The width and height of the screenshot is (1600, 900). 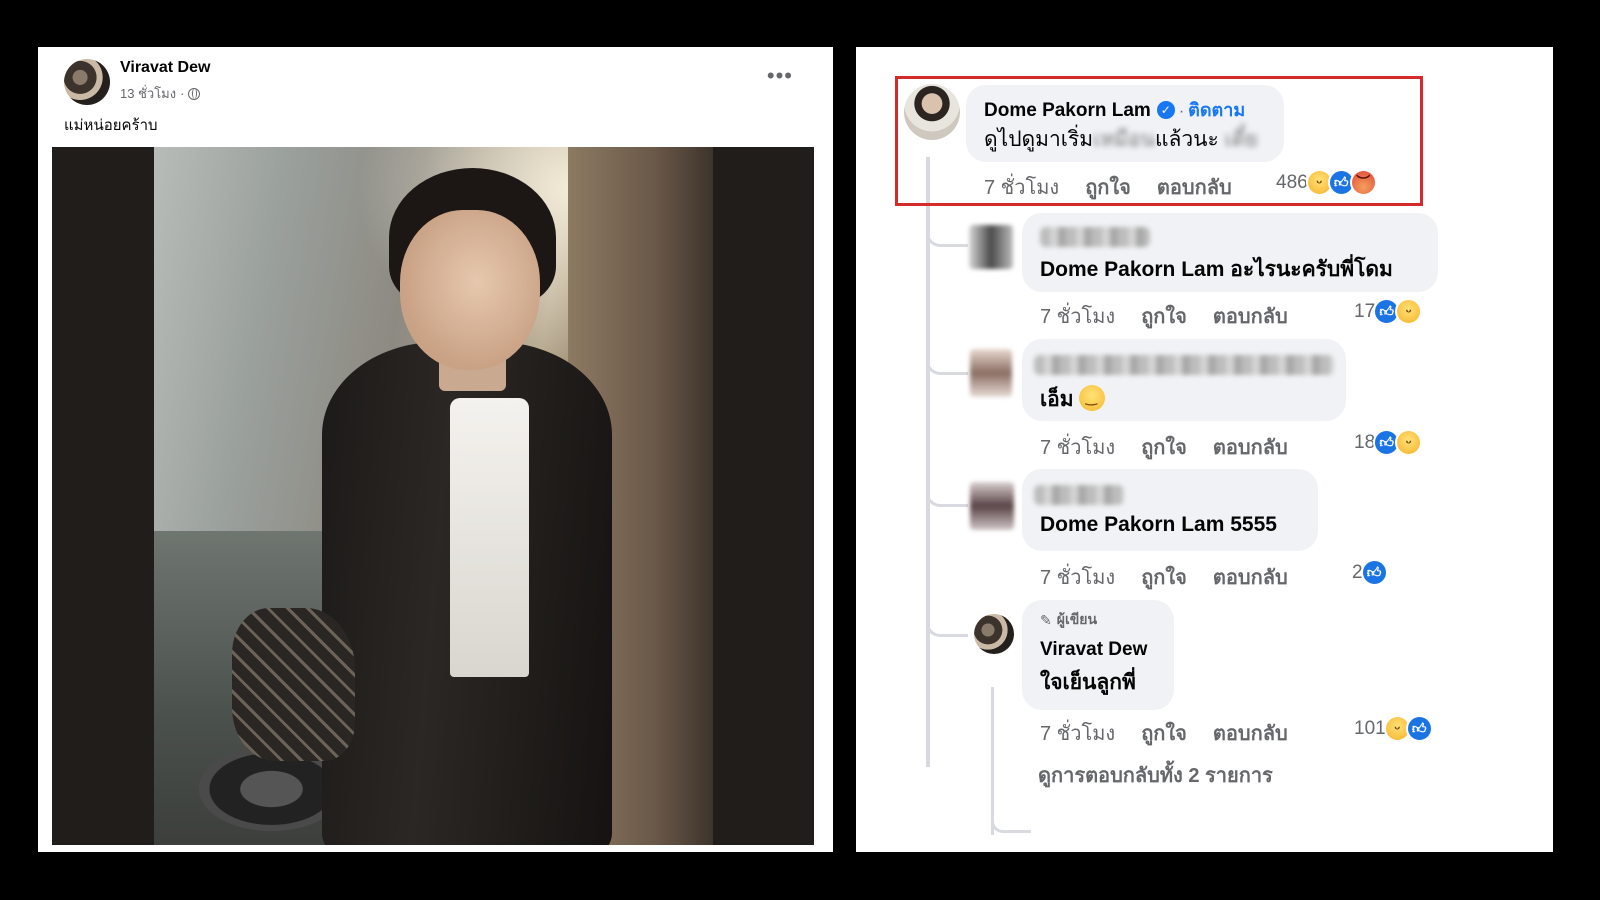 I want to click on thread-line, so click(x=928, y=462).